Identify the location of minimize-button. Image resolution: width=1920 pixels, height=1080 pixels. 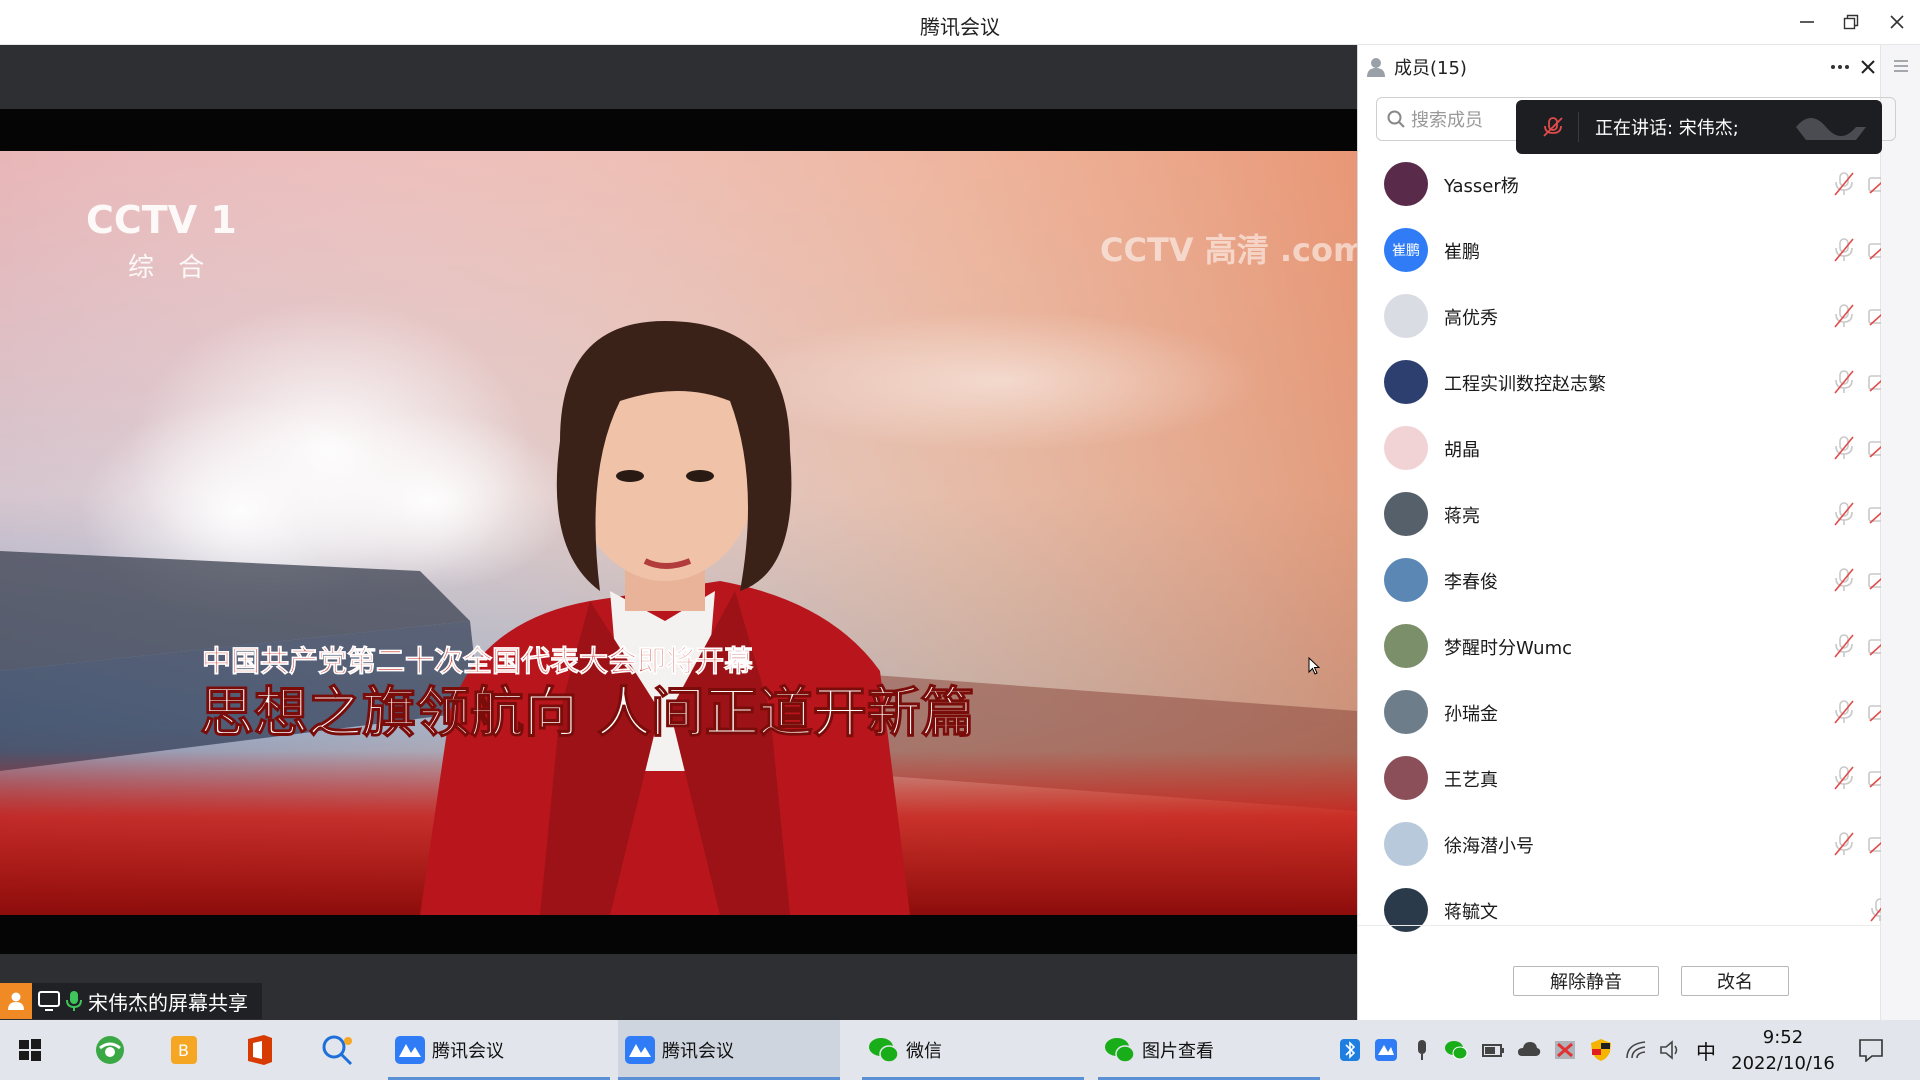
(1807, 22).